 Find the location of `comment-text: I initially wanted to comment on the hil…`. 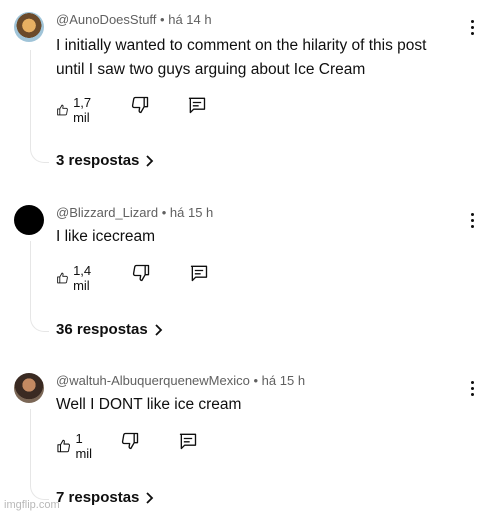

comment-text: I initially wanted to comment on the hil… is located at coordinates (241, 58).